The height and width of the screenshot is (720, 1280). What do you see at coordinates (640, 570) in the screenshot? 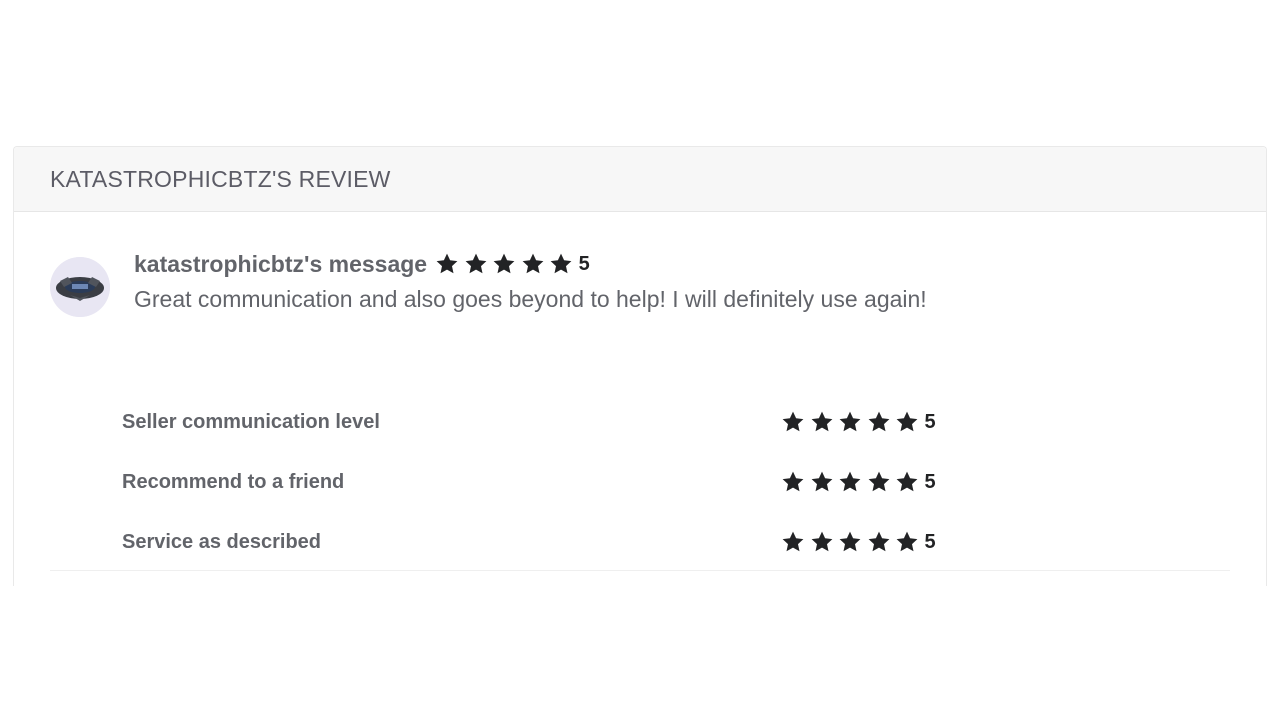
I see `review-divider` at bounding box center [640, 570].